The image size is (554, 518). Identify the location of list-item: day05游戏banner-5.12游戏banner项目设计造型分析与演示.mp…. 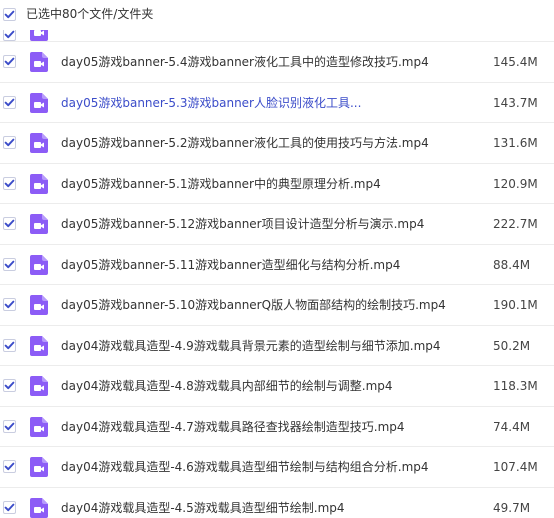
(277, 223).